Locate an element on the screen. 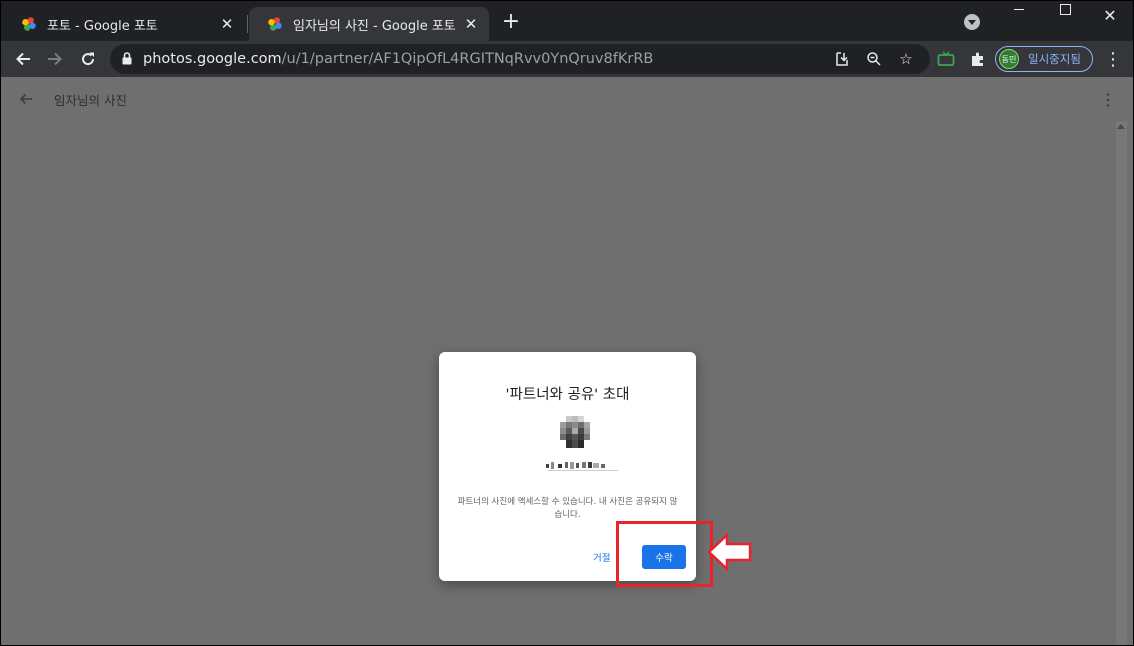  dialog-title: '파트너와 공유' 초대 is located at coordinates (567, 395).